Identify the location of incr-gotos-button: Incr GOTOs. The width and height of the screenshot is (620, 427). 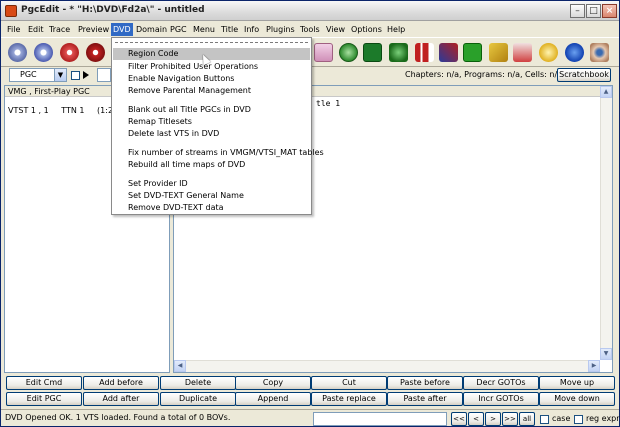
(501, 399).